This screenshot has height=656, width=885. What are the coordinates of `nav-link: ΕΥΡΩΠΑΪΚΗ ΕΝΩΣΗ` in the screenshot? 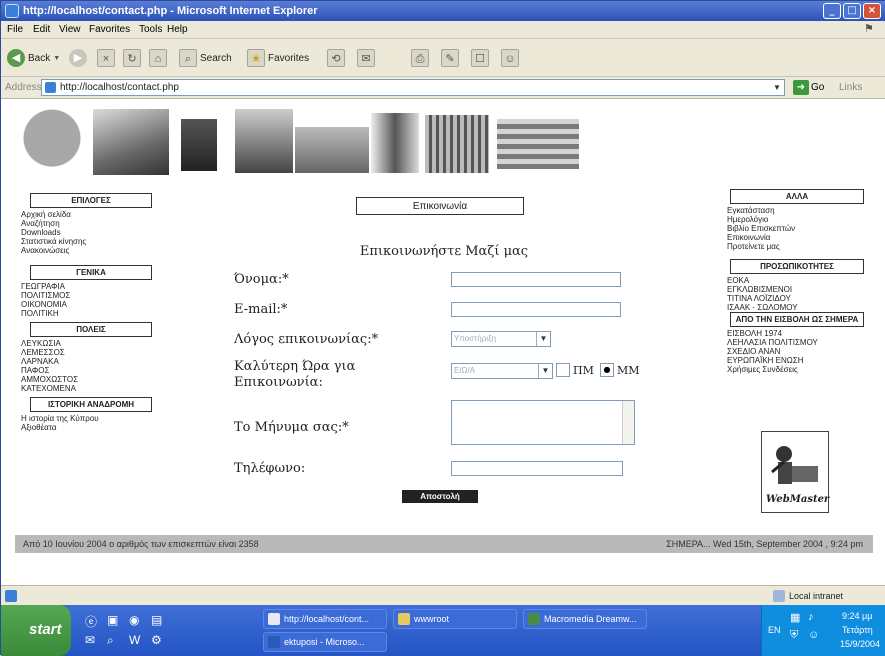 It's located at (797, 360).